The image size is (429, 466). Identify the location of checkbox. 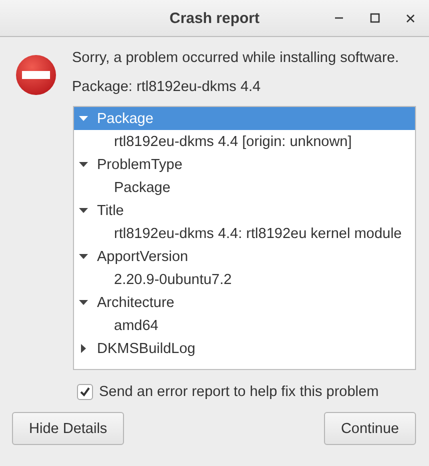
(85, 392).